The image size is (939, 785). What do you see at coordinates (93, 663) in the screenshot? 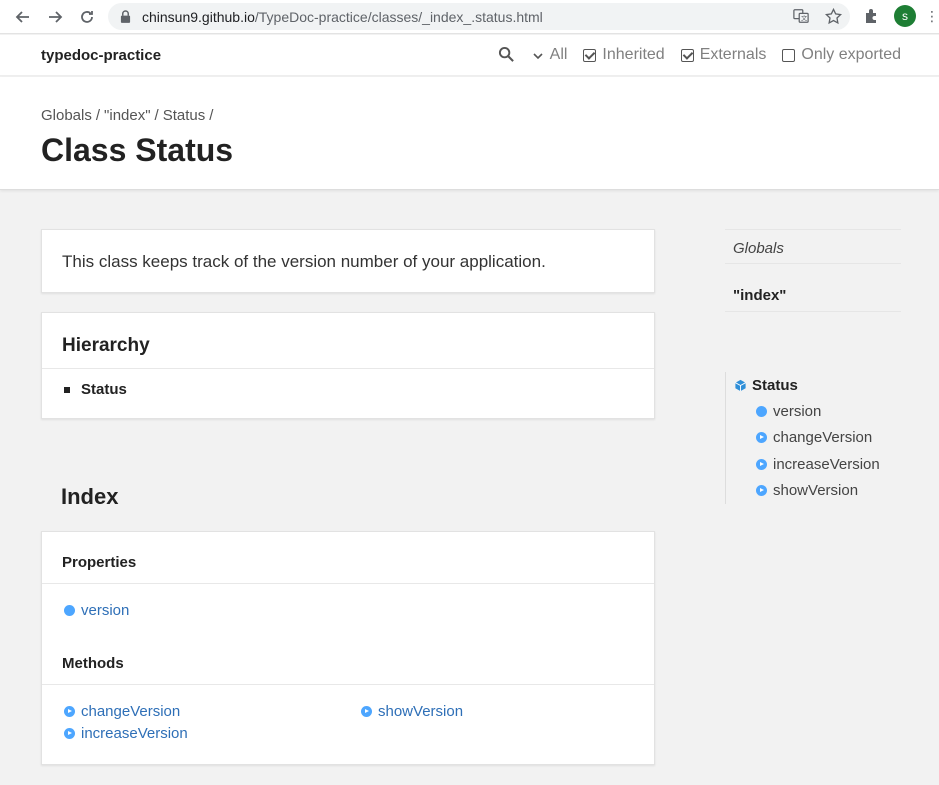
I see `methods-title: Methods` at bounding box center [93, 663].